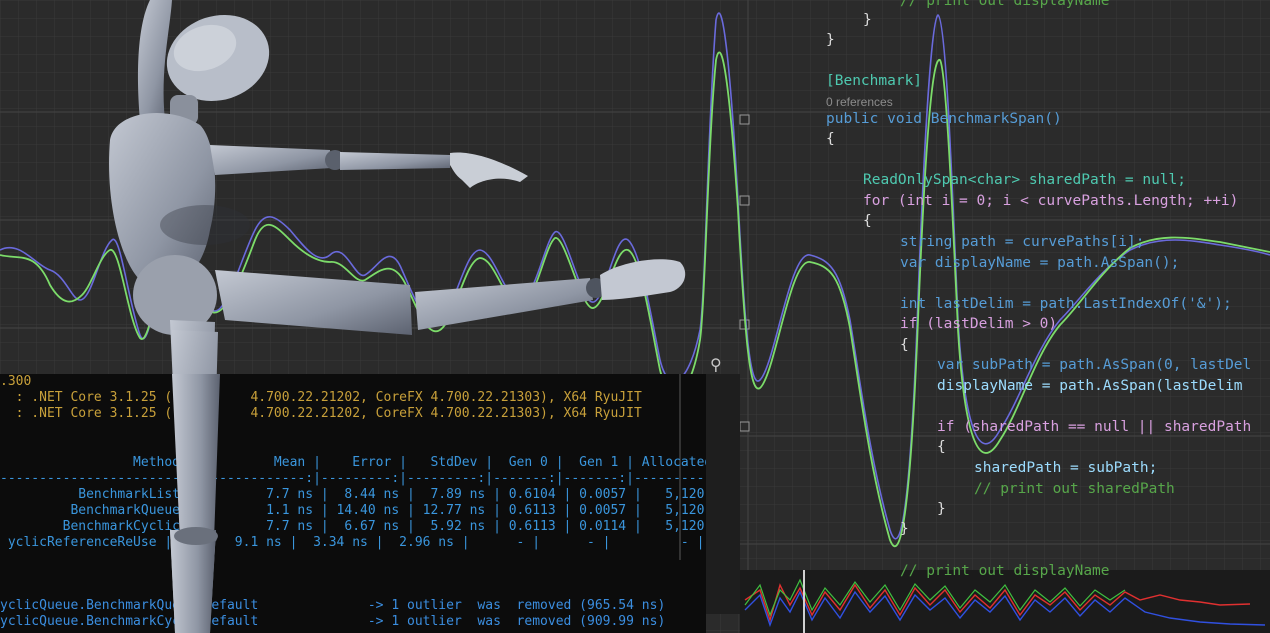 Image resolution: width=1270 pixels, height=633 pixels. What do you see at coordinates (723, 494) in the screenshot?
I see `console-scroll-column` at bounding box center [723, 494].